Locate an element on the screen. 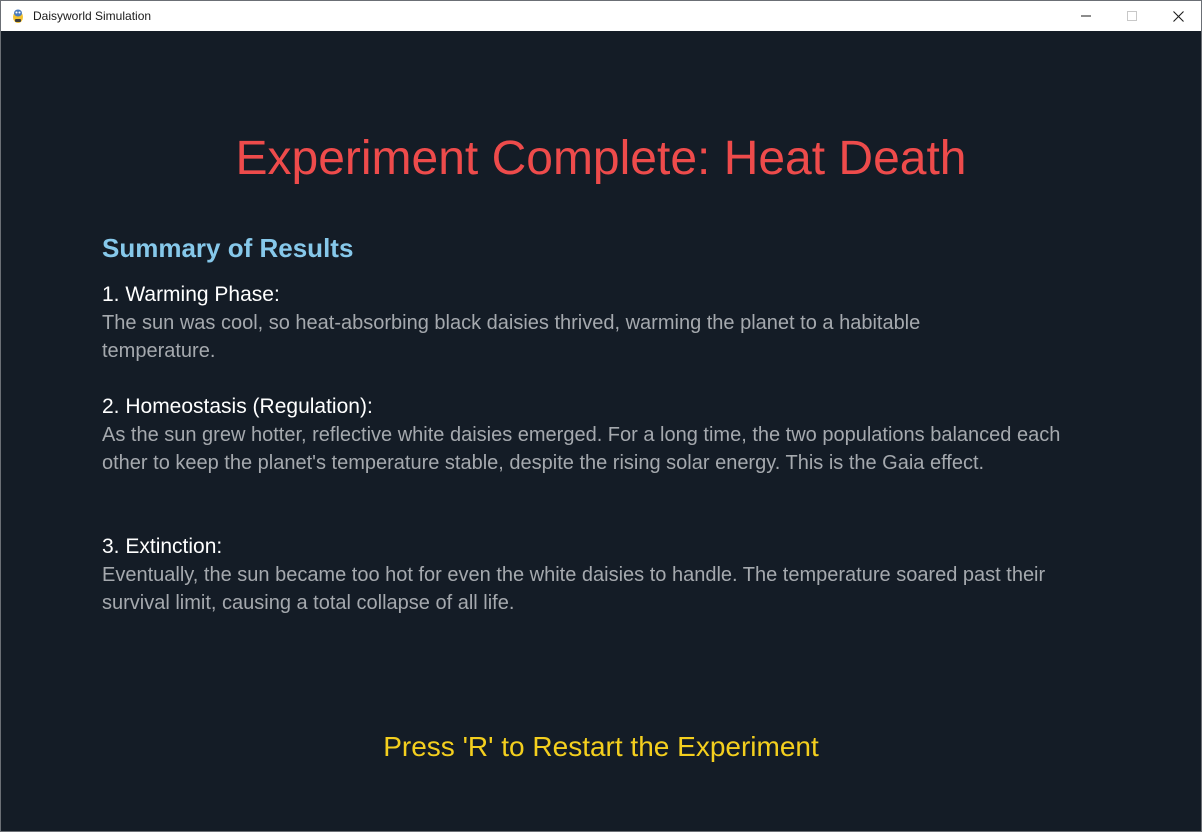 This screenshot has width=1202, height=832. title-bar: Daisyworld Simulation is located at coordinates (601, 16).